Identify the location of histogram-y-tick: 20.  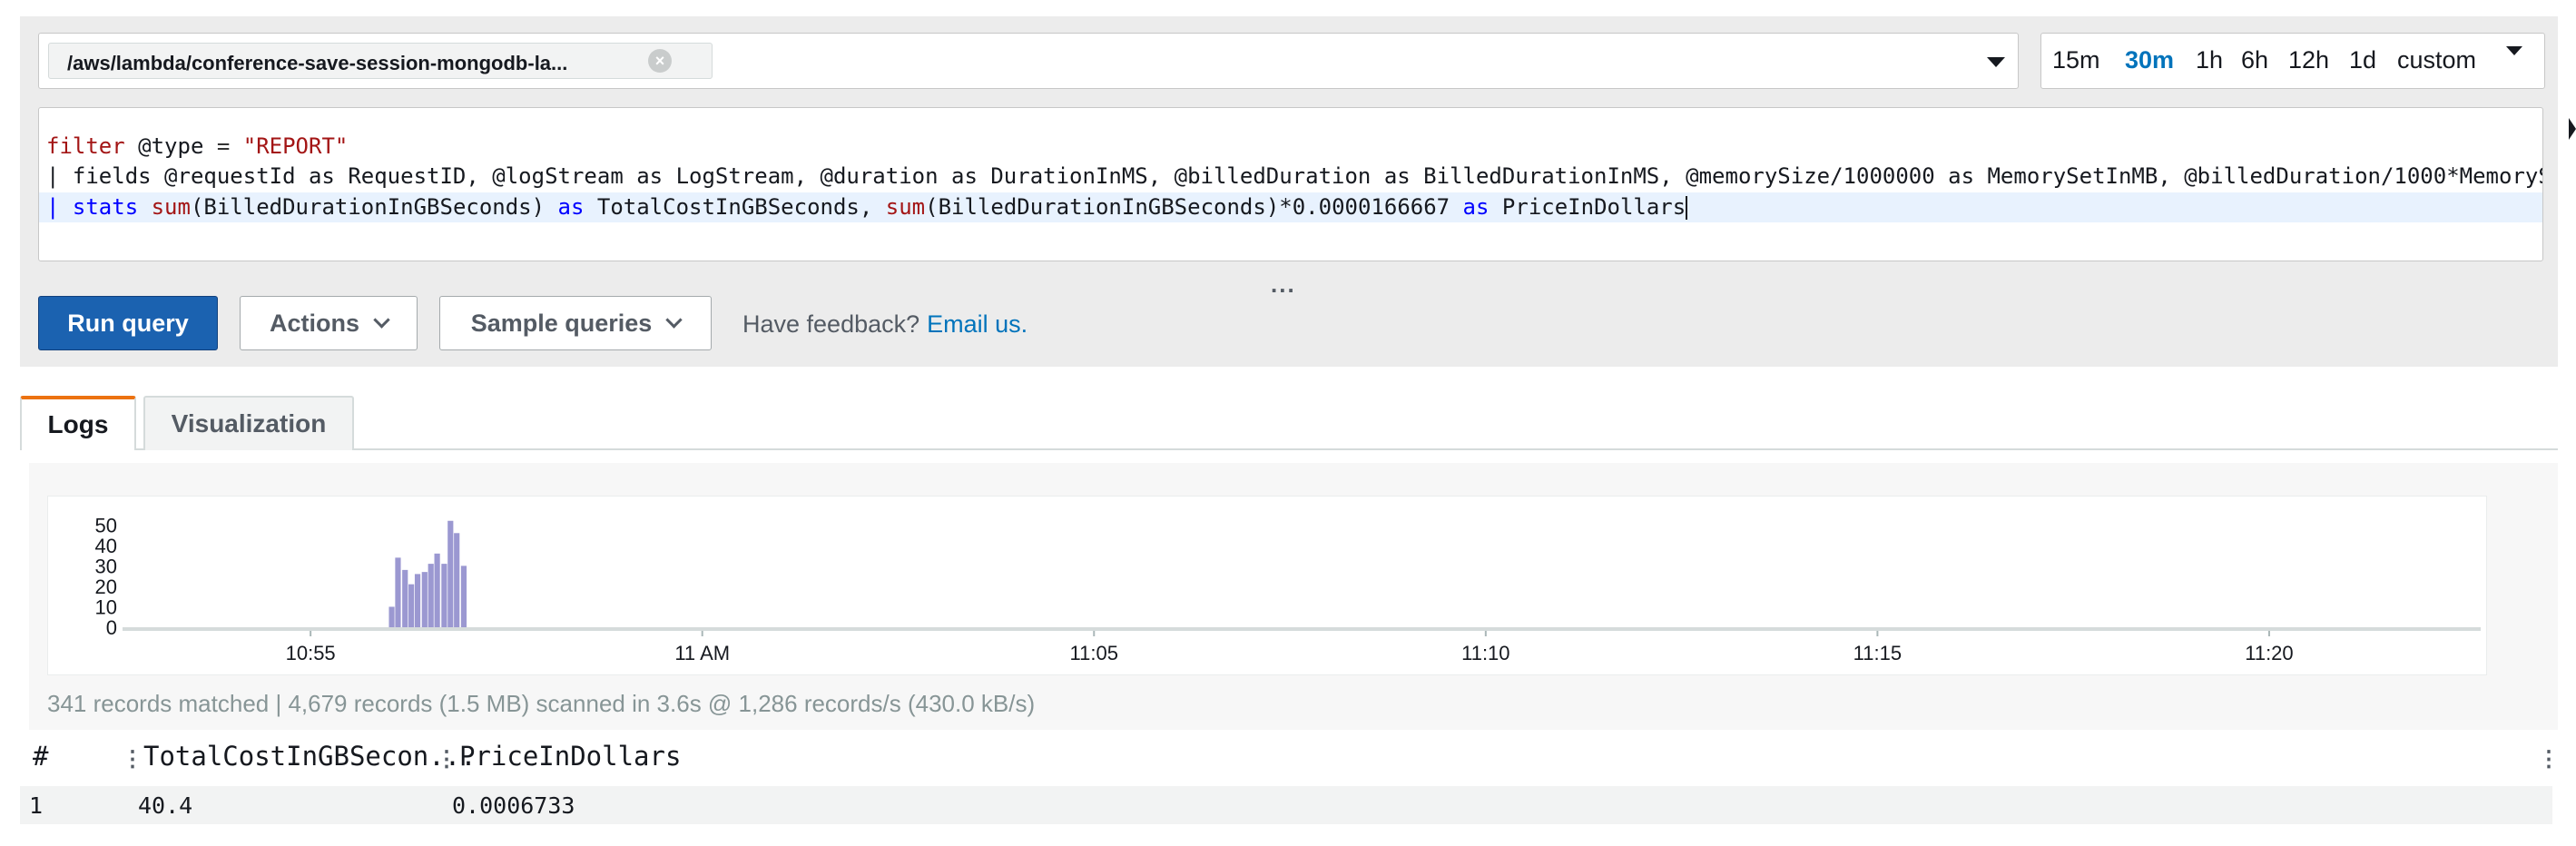
(106, 587).